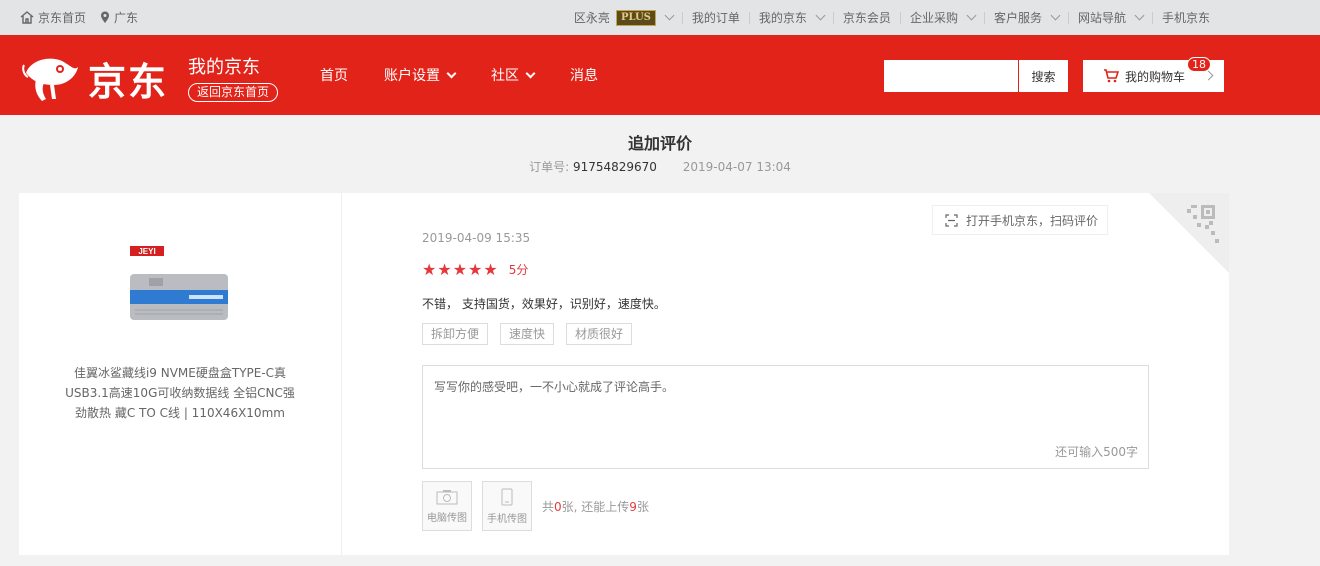 The height and width of the screenshot is (566, 1320). I want to click on link-my-orders: 我的订单, so click(716, 17).